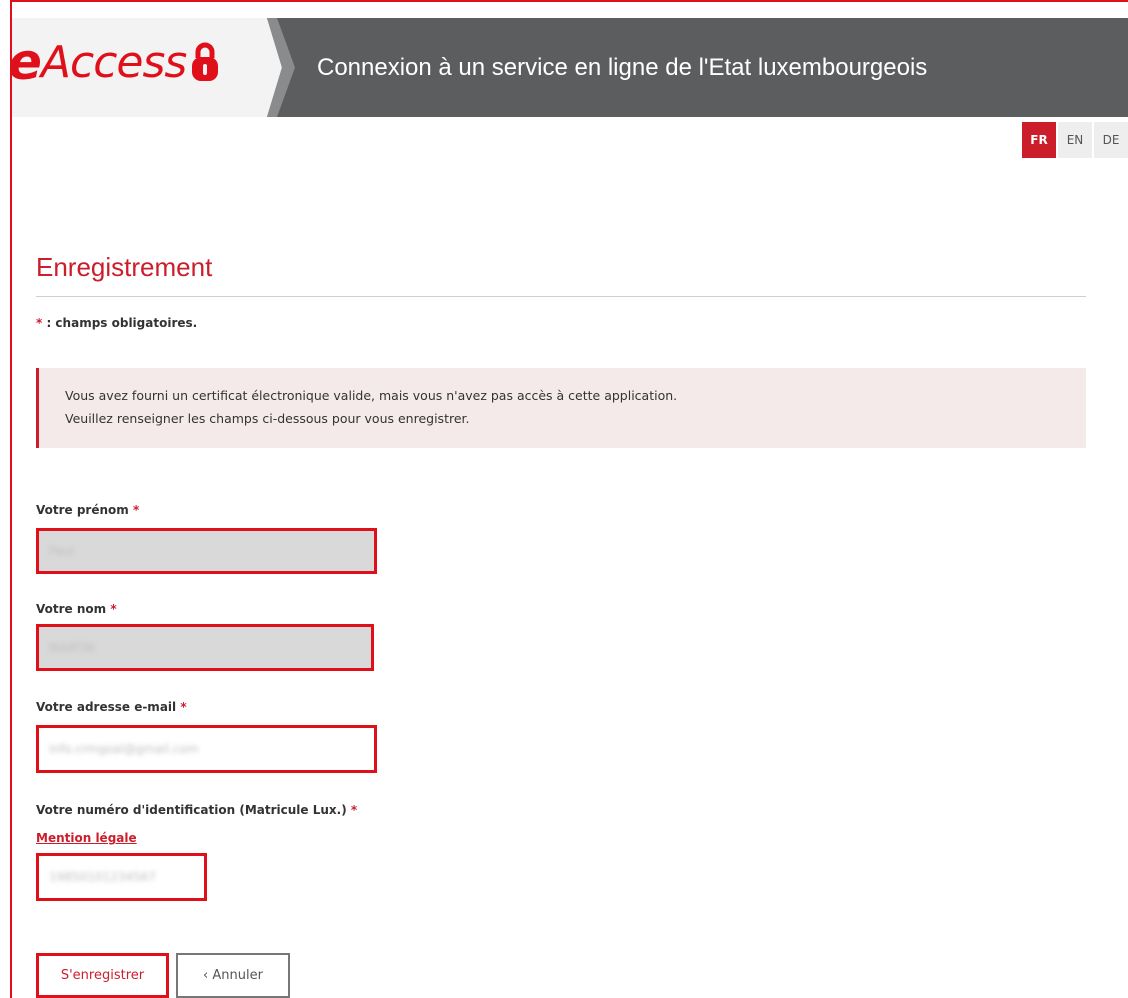 The width and height of the screenshot is (1128, 998). I want to click on last-name-label-text: Votre nom, so click(71, 609).